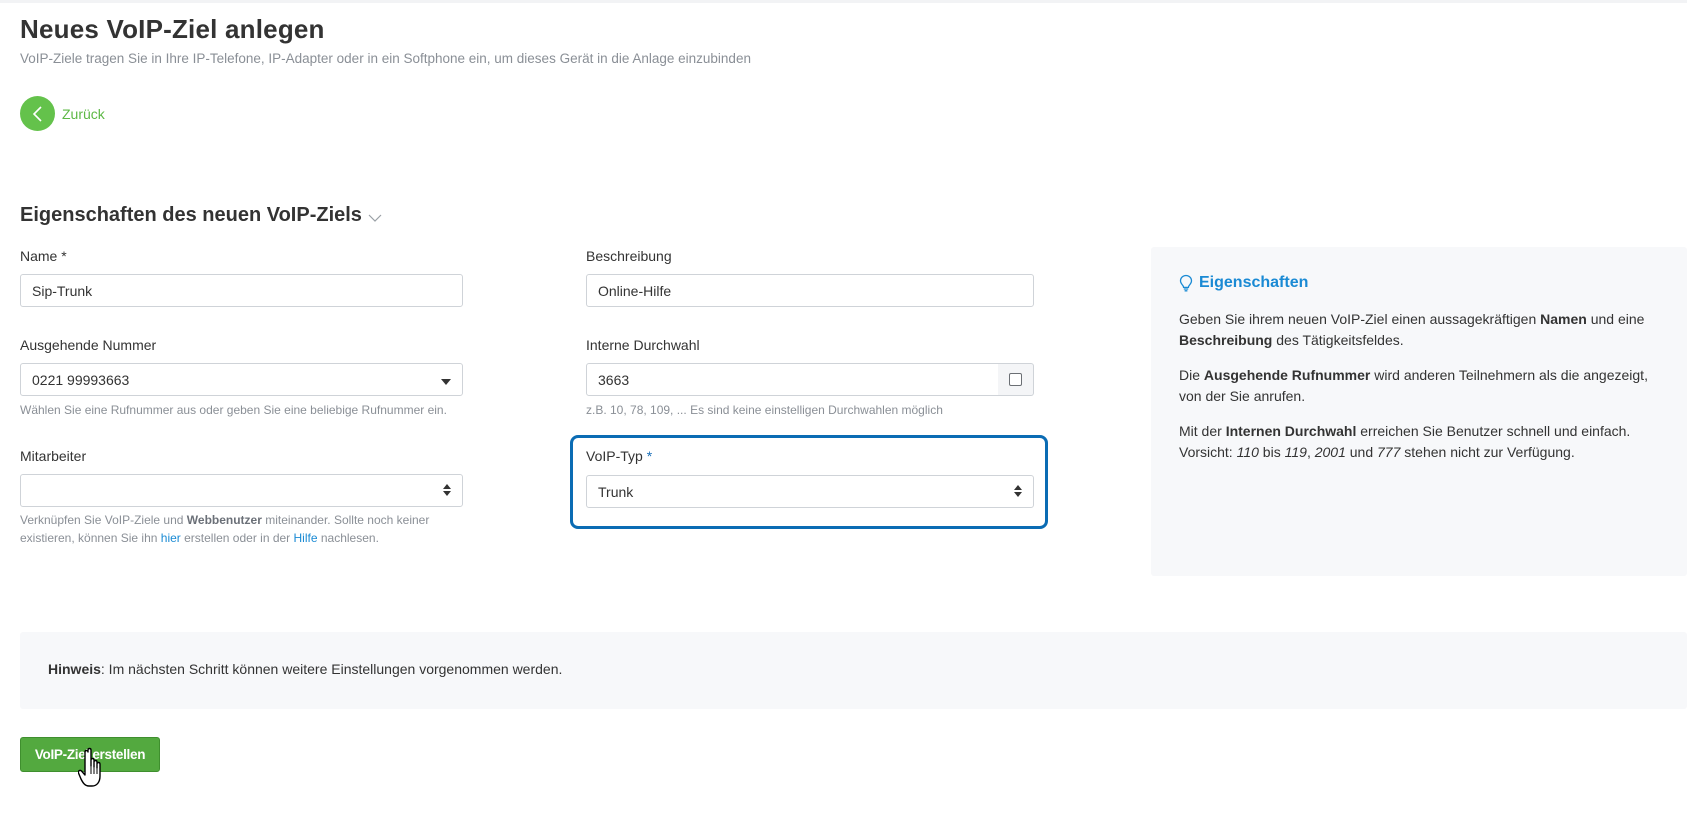 The height and width of the screenshot is (817, 1687). I want to click on info-italic: 777, so click(1389, 452).